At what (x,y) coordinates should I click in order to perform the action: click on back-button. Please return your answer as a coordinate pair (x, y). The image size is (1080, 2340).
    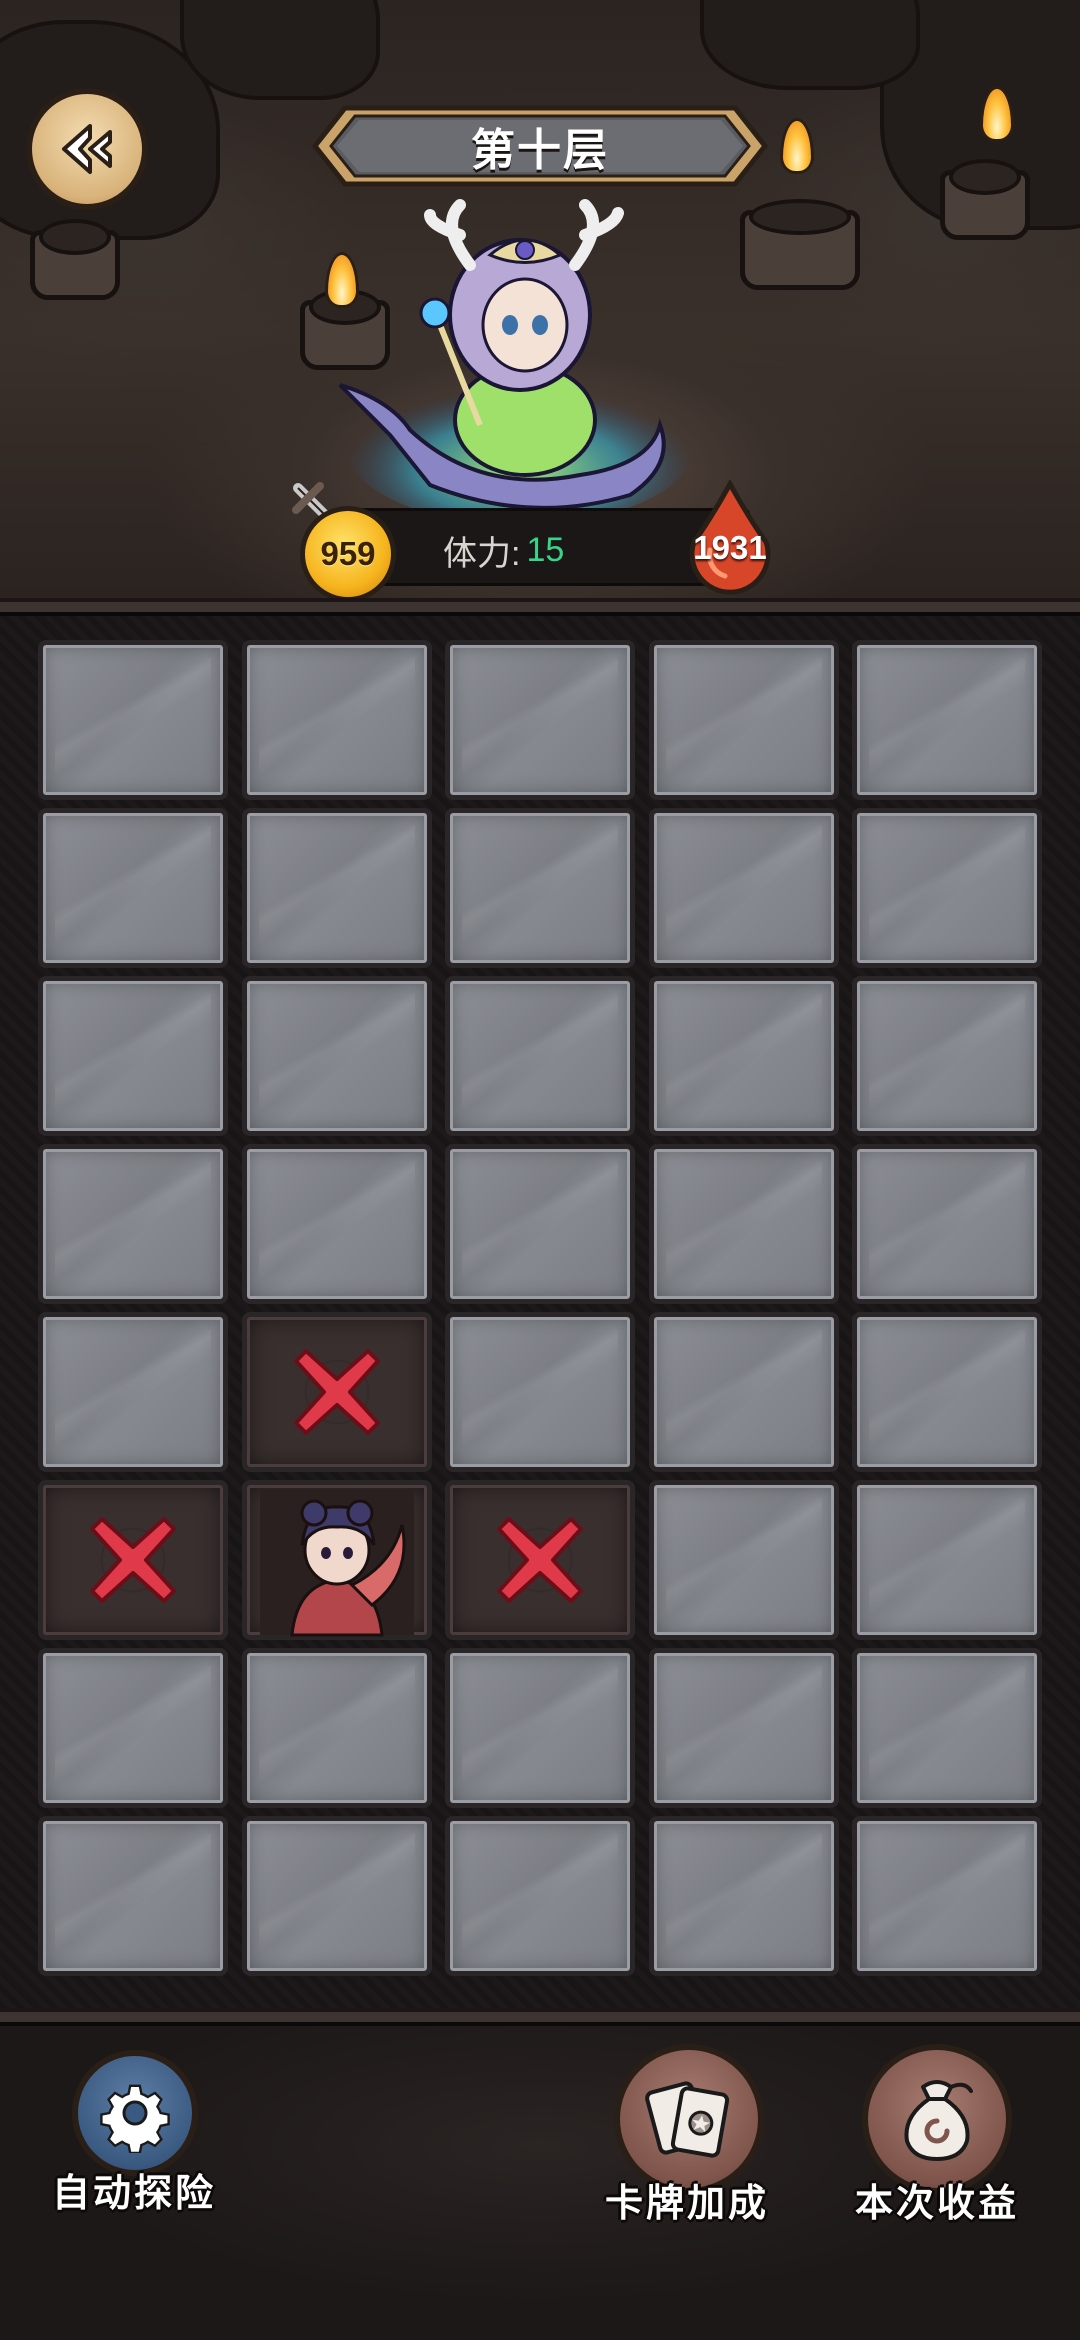
    Looking at the image, I should click on (87, 149).